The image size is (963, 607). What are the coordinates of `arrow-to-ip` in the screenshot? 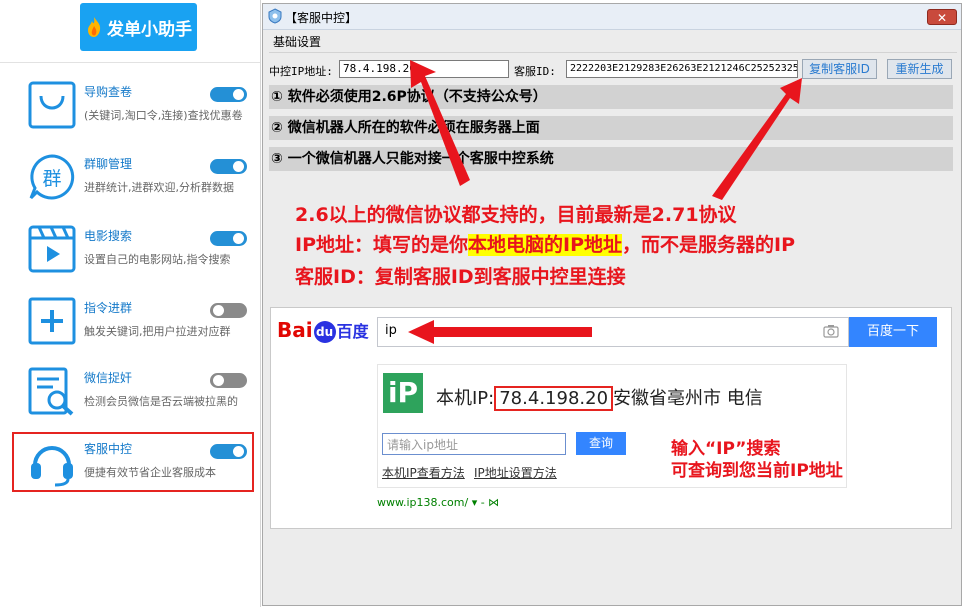 It's located at (440, 123).